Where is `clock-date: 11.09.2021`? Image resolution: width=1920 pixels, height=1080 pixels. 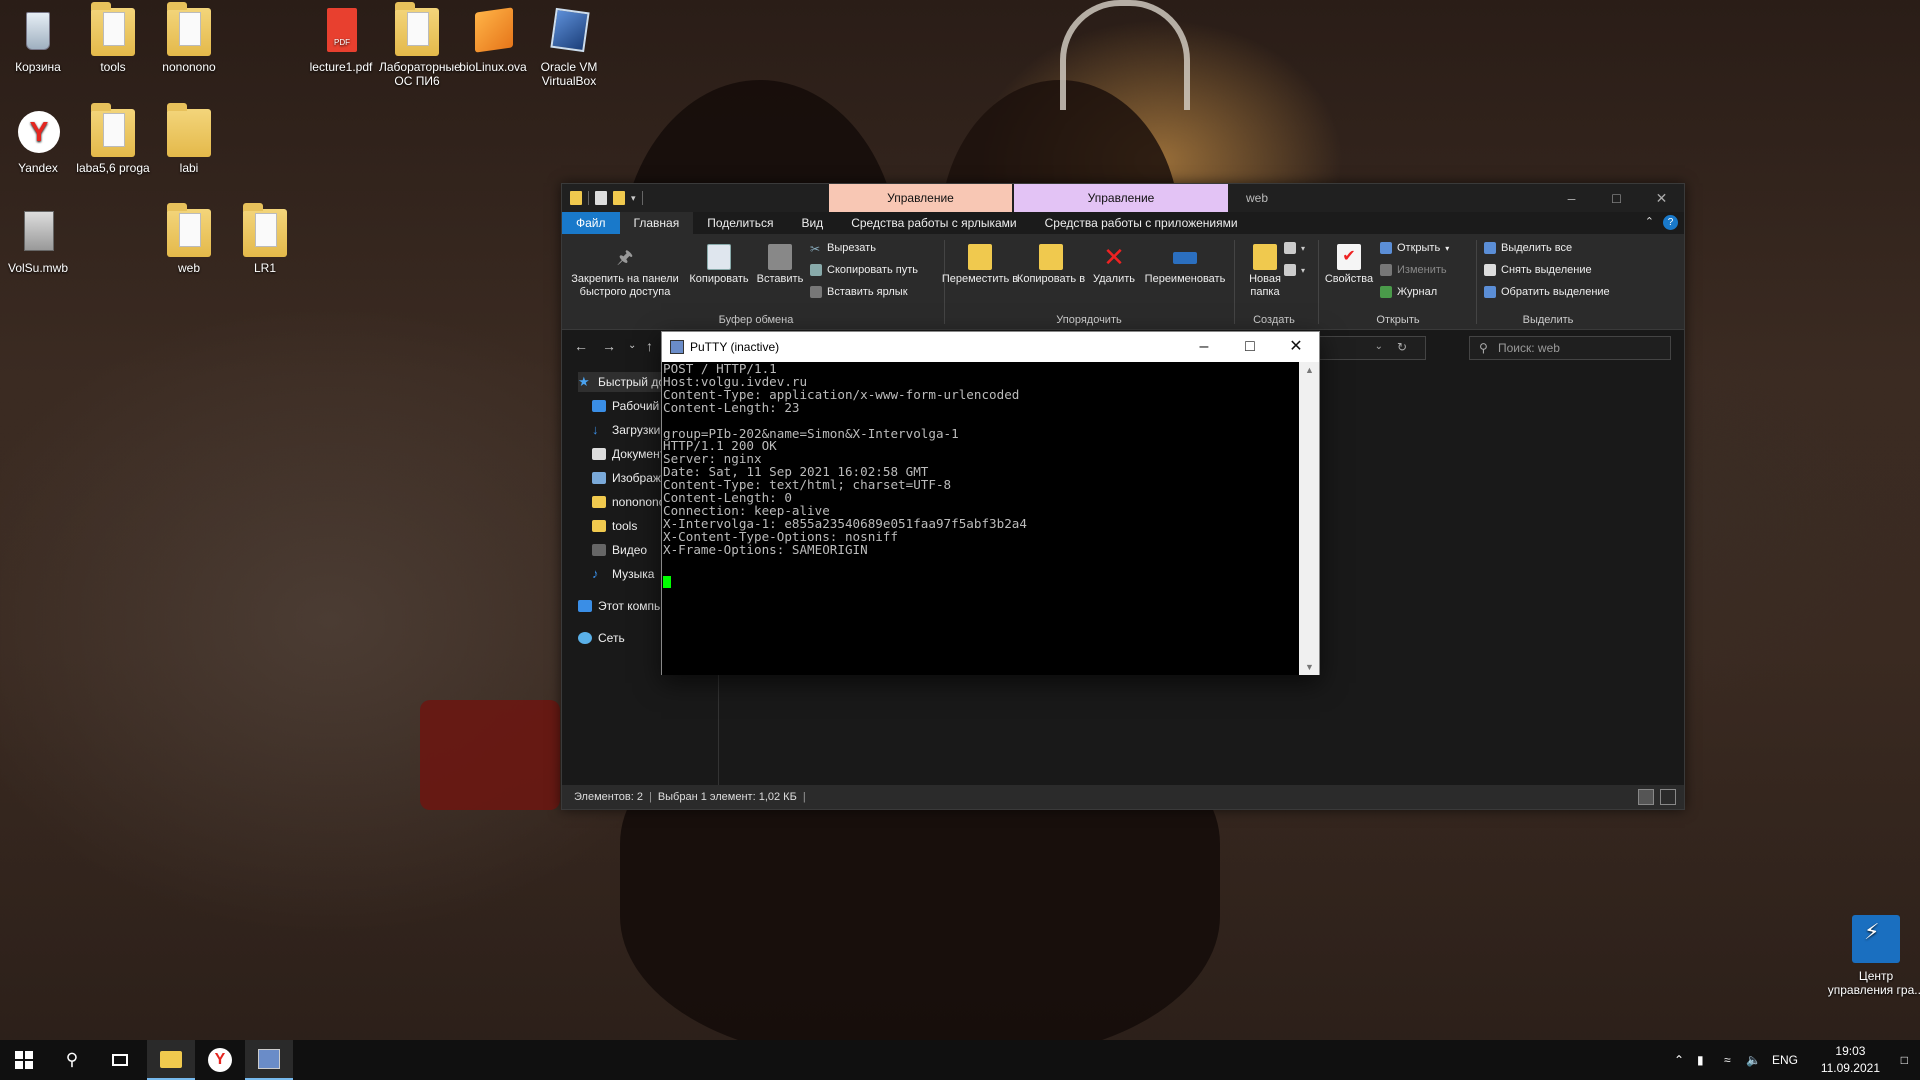
clock-date: 11.09.2021 is located at coordinates (1850, 1068).